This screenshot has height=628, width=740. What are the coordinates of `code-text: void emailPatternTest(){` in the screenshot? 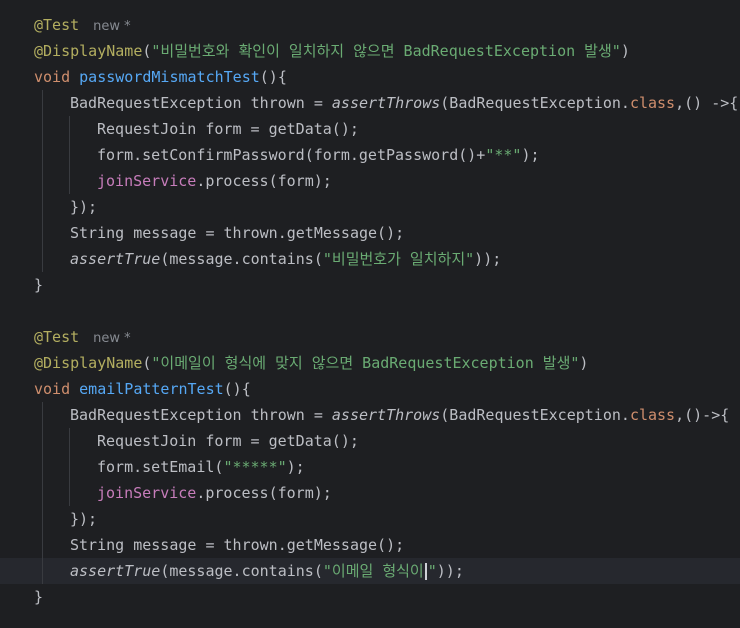 It's located at (142, 389).